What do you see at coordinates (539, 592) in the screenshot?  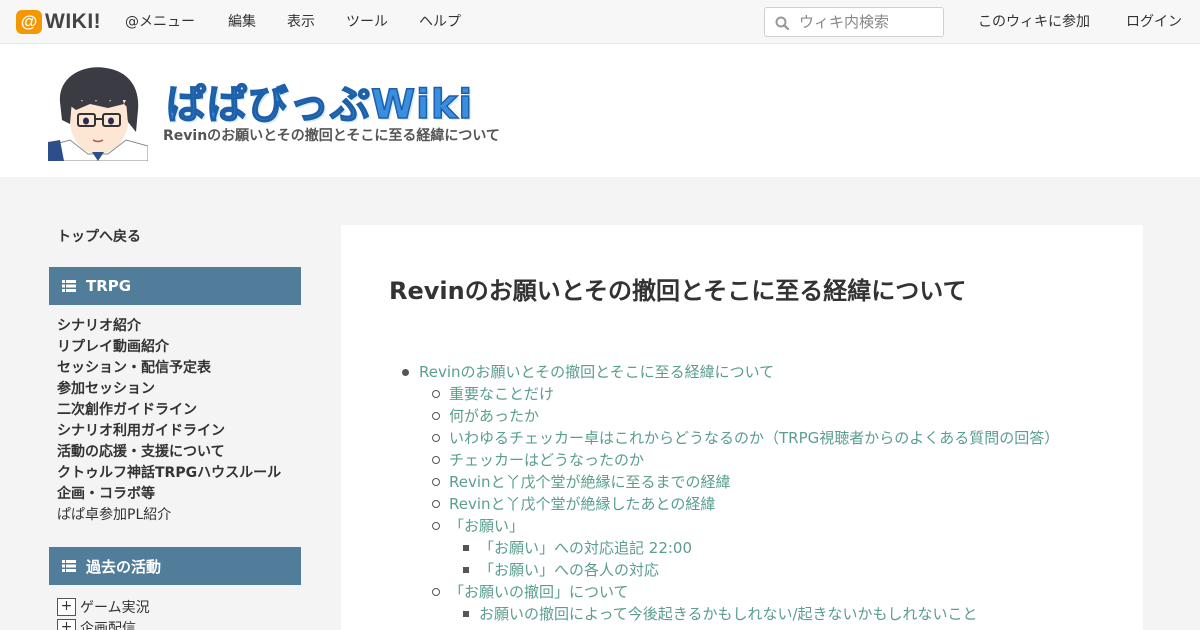 I see `toc-link: 「お願いの撤回」について` at bounding box center [539, 592].